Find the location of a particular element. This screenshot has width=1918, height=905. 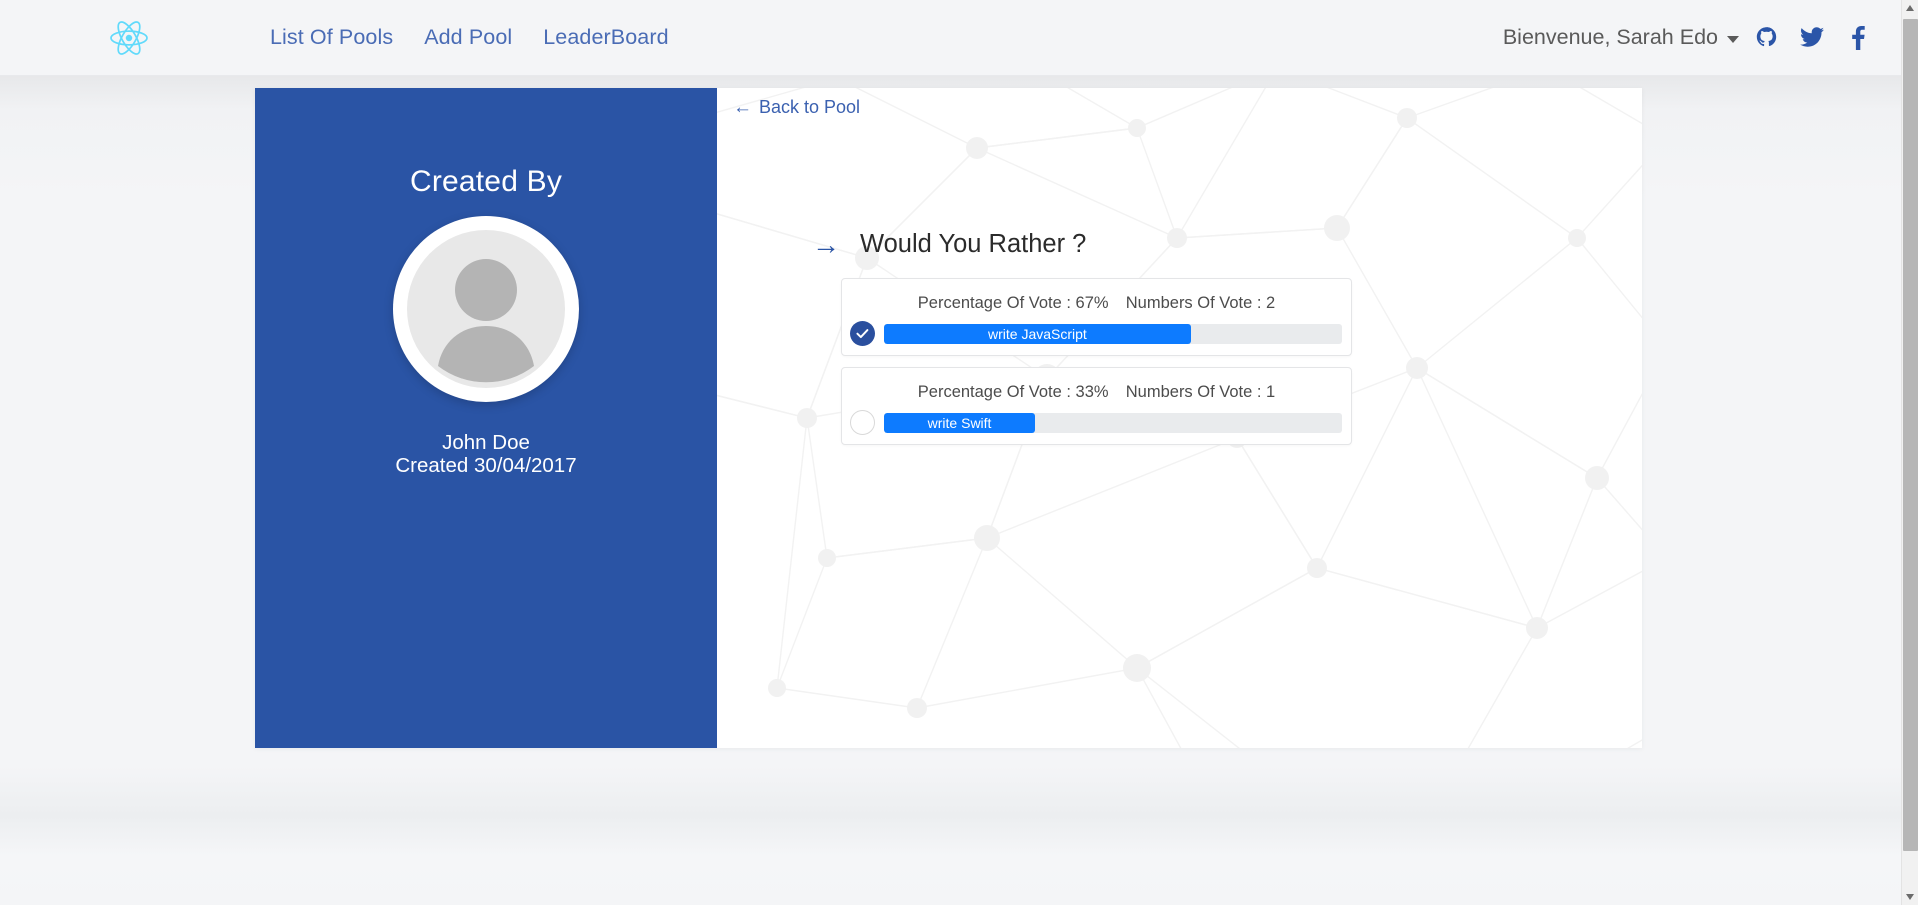

poll-question: → Would You Rather ? is located at coordinates (949, 244).